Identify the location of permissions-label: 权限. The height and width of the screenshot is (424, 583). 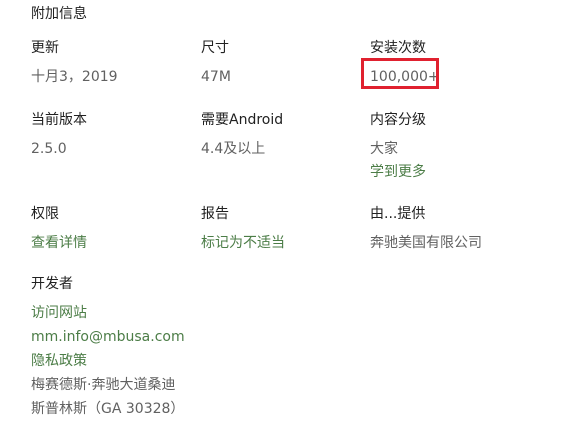
(45, 214).